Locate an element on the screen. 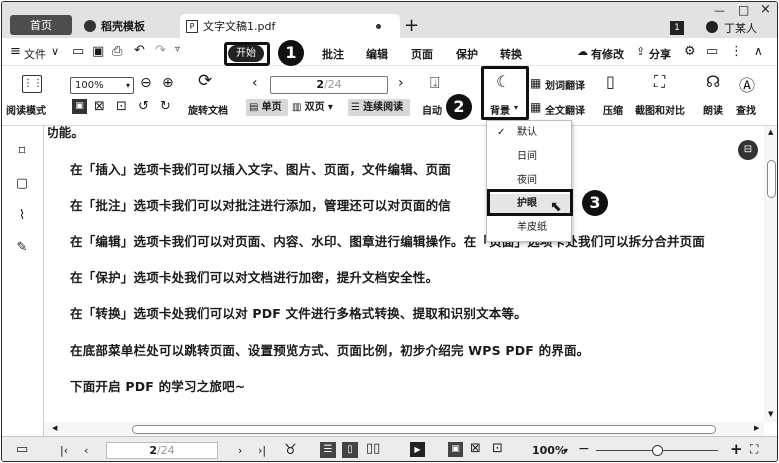 The height and width of the screenshot is (463, 779). new-tab-button: + is located at coordinates (411, 25).